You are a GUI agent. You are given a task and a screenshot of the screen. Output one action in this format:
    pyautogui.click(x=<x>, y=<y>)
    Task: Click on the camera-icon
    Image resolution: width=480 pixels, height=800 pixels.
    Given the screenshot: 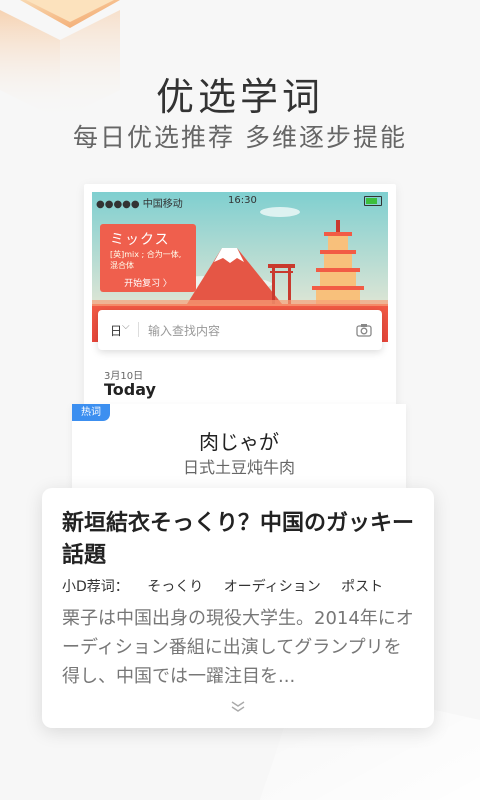 What is the action you would take?
    pyautogui.click(x=364, y=330)
    